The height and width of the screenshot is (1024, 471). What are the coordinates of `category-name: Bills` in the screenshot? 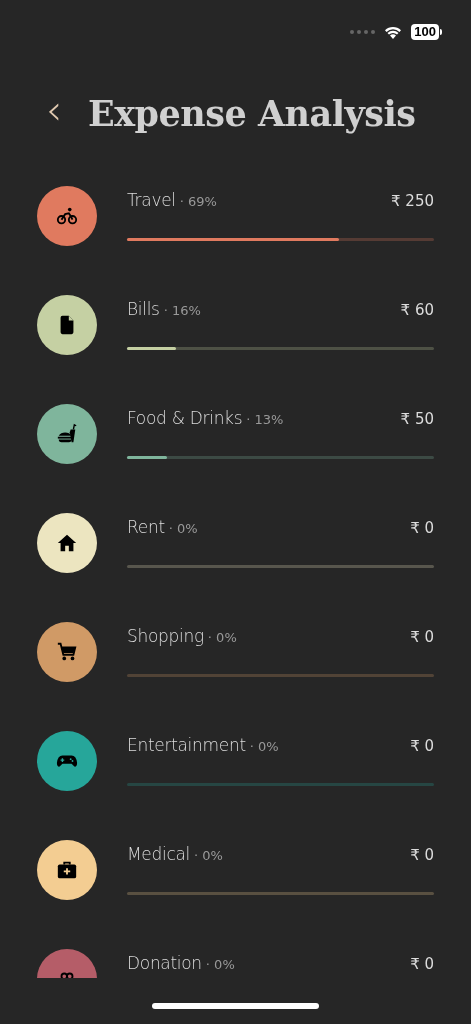 It's located at (143, 309).